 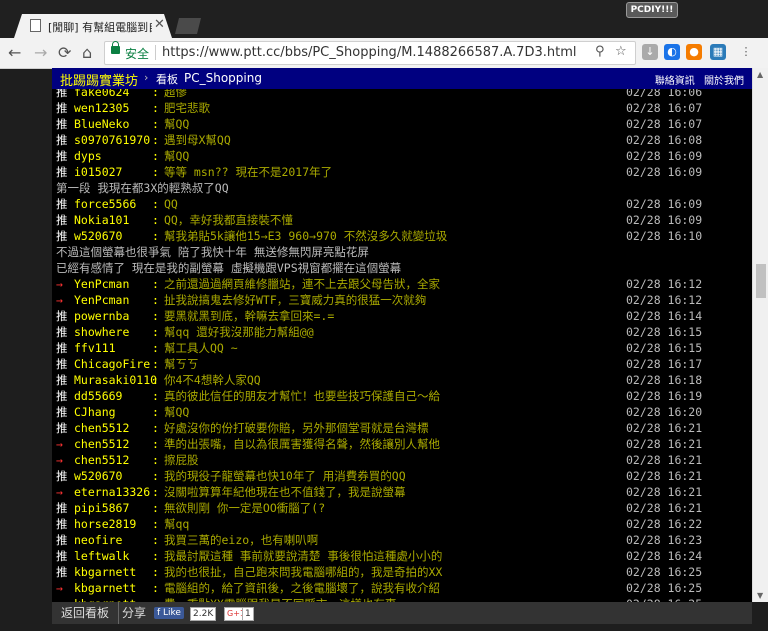 I want to click on push-userid: ChicagoFire, so click(x=112, y=364).